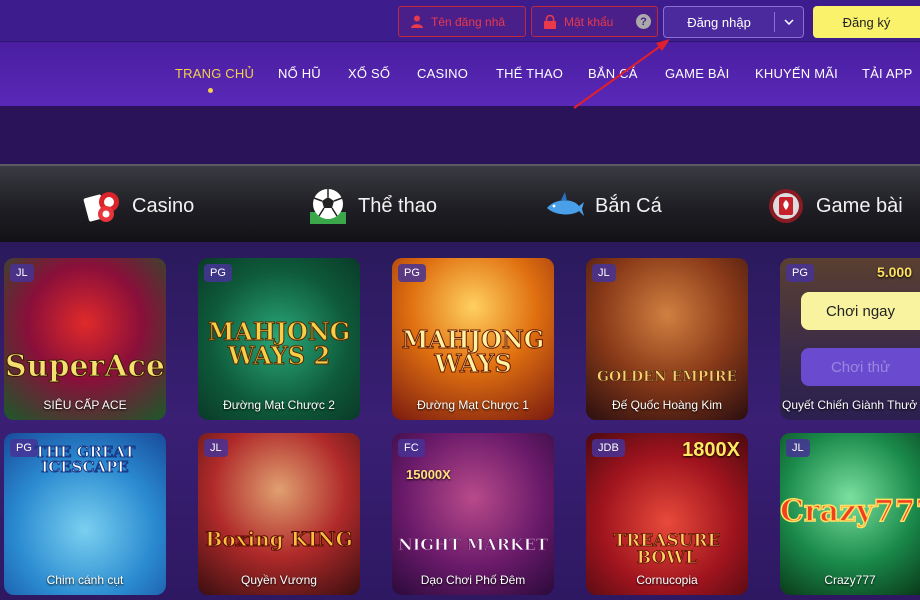  Describe the element at coordinates (299, 73) in the screenshot. I see `nav-item-no-hu: NỔ HŨ` at that location.